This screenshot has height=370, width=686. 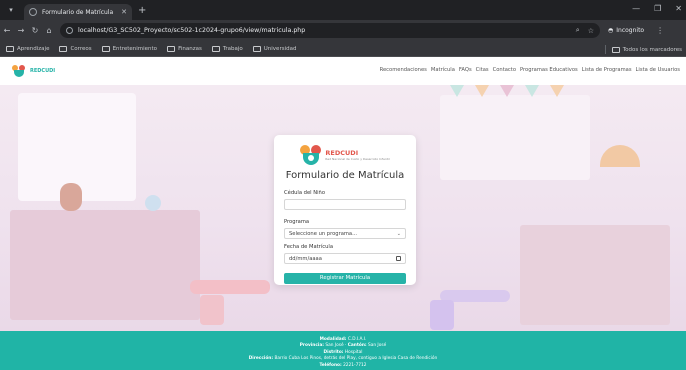 What do you see at coordinates (75, 48) in the screenshot?
I see `bookmark-folder: Correos` at bounding box center [75, 48].